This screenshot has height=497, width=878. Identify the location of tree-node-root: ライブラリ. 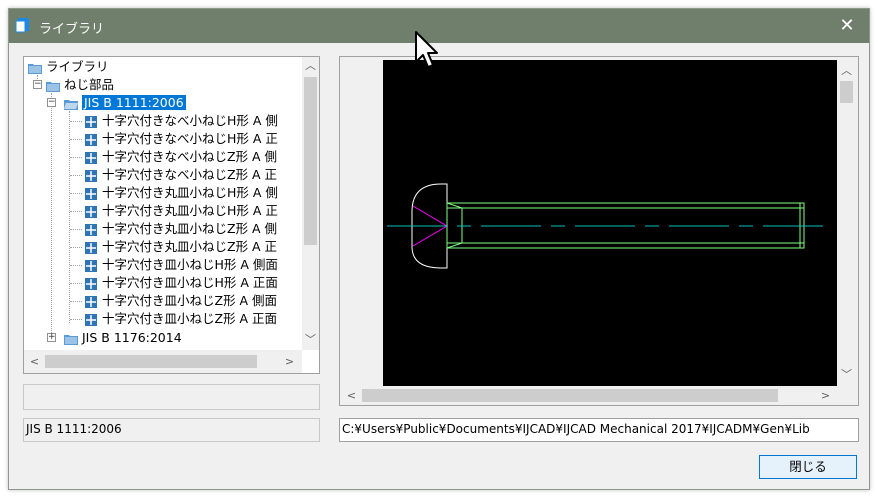
(68, 67).